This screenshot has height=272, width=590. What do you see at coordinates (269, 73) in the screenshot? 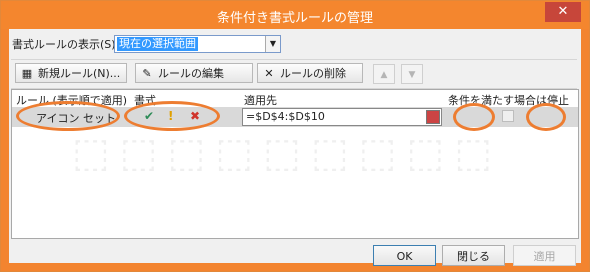
I see `delete-icon: ✕` at bounding box center [269, 73].